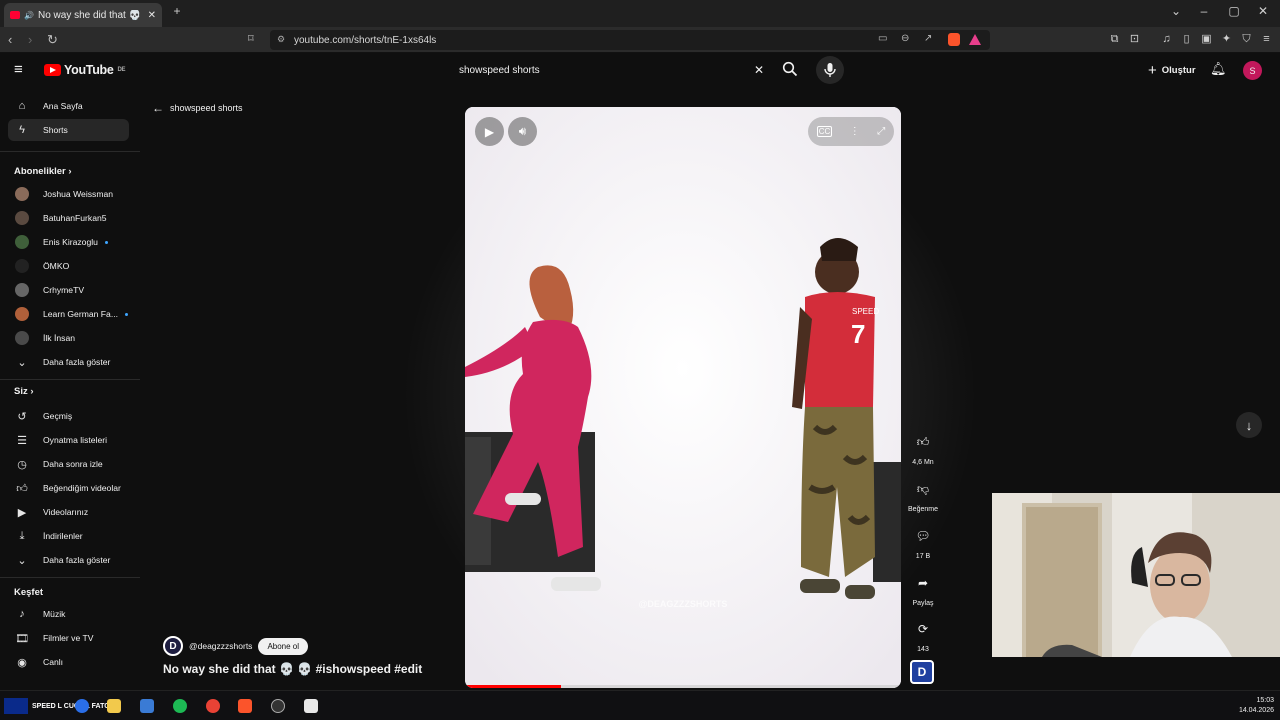 The image size is (1280, 720). Describe the element at coordinates (922, 672) in the screenshot. I see `sound-thumbnail: D` at that location.